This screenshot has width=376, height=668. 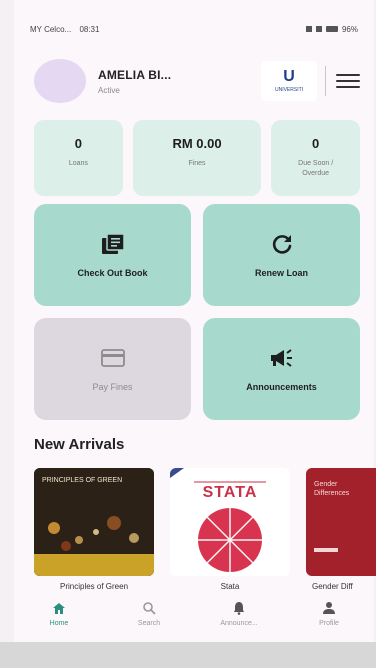 I want to click on book-cover: Gender Differences, so click(x=341, y=522).